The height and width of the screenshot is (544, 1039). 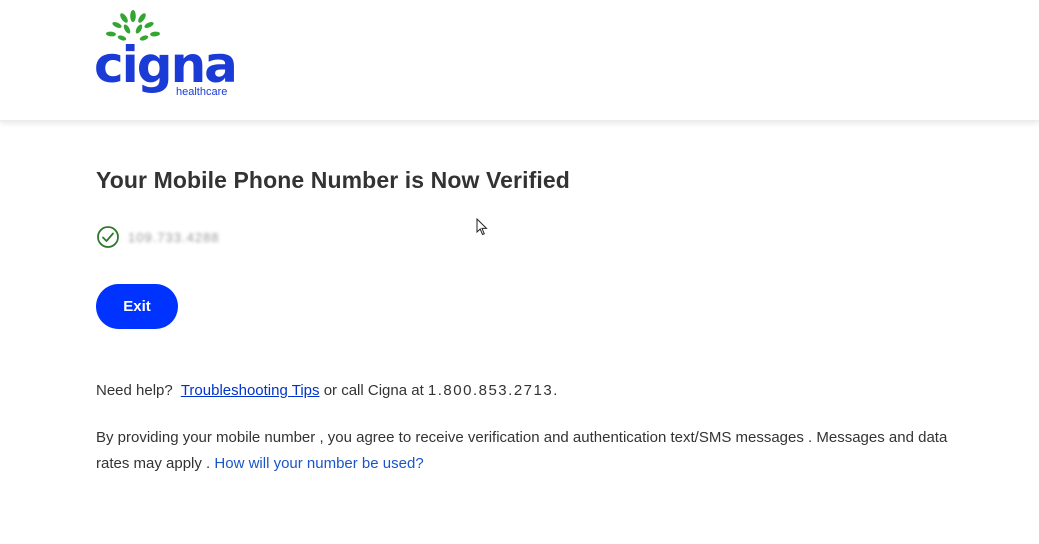 What do you see at coordinates (137, 306) in the screenshot?
I see `exit-button: Exit` at bounding box center [137, 306].